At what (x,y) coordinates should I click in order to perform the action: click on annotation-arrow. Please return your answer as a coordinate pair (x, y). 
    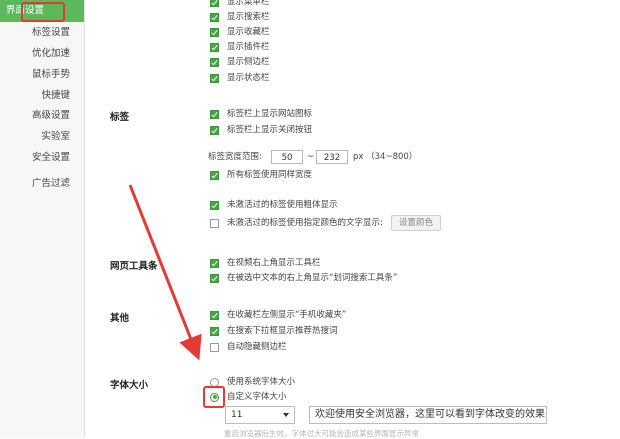
    Looking at the image, I should click on (165, 272).